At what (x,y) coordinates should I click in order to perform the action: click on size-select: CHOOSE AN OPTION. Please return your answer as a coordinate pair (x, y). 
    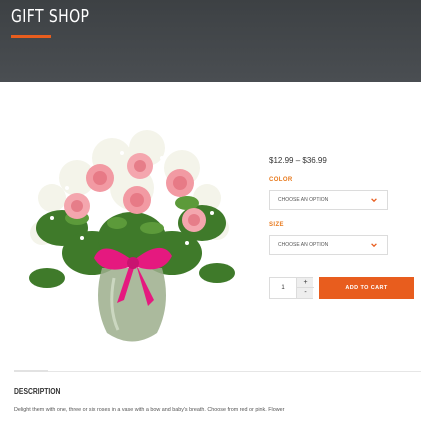
    Looking at the image, I should click on (328, 245).